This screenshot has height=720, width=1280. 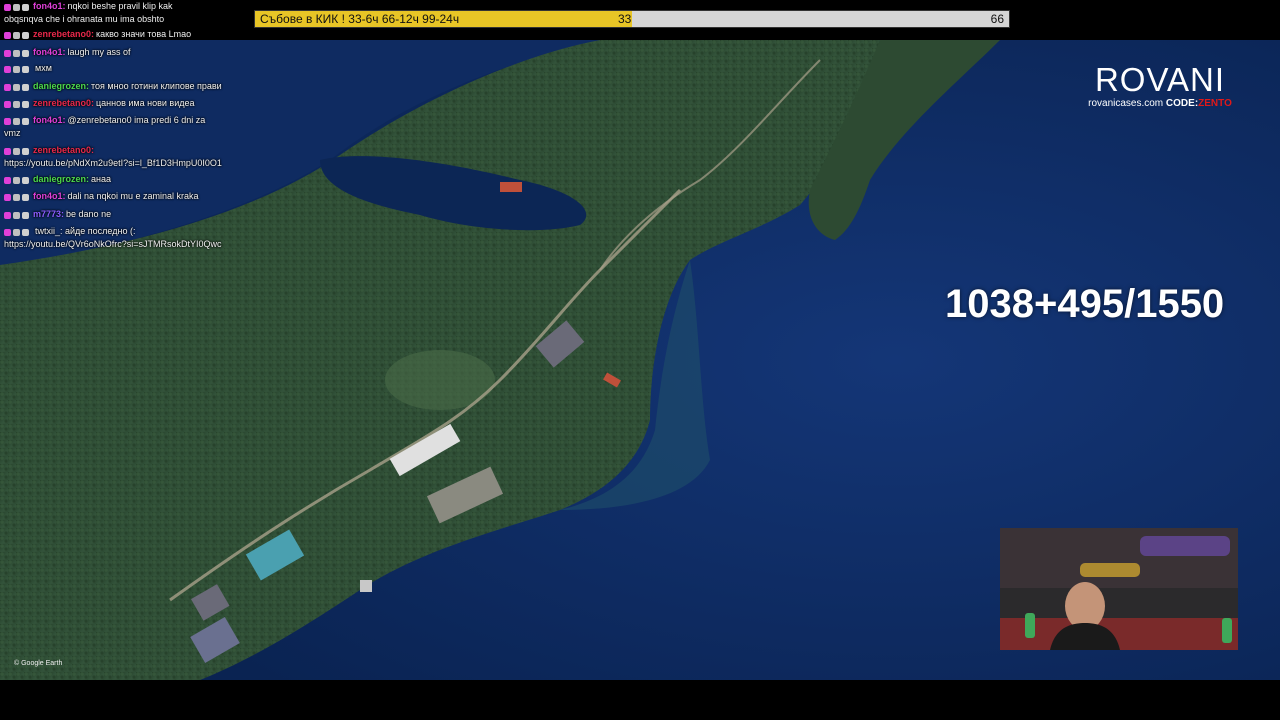 What do you see at coordinates (1085, 304) in the screenshot?
I see `counter-text: 1038+495/1550` at bounding box center [1085, 304].